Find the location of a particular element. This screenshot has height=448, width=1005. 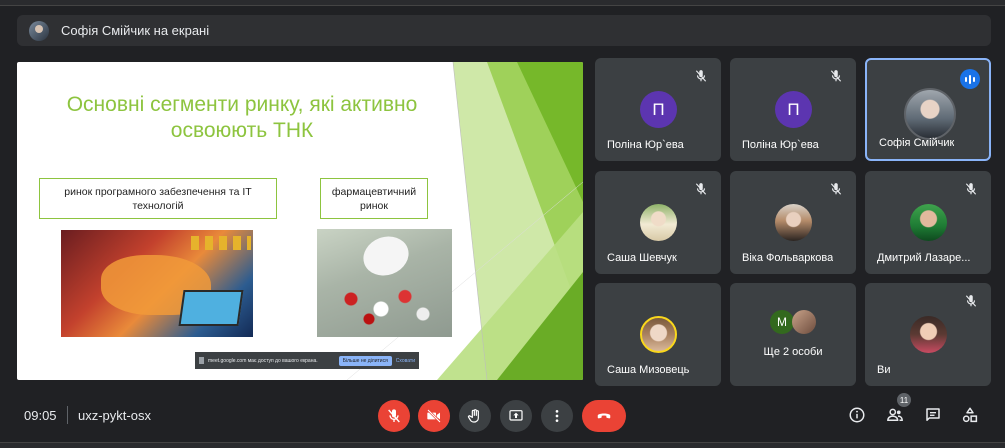

chat-icon is located at coordinates (933, 414).